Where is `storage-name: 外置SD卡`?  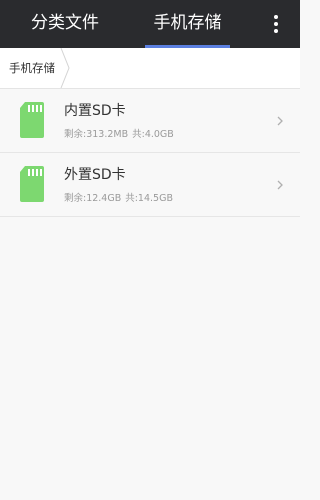 storage-name: 外置SD卡 is located at coordinates (95, 175).